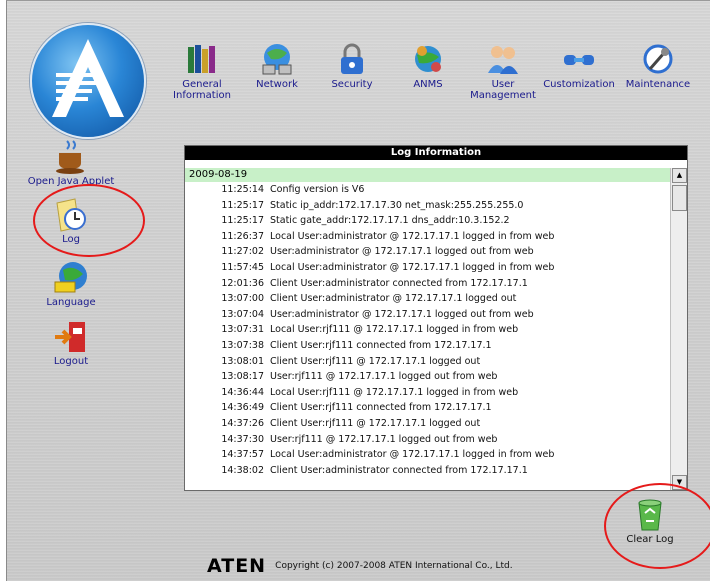 The width and height of the screenshot is (710, 581). Describe the element at coordinates (242, 392) in the screenshot. I see `log-entry-time: 14:36:44` at that location.